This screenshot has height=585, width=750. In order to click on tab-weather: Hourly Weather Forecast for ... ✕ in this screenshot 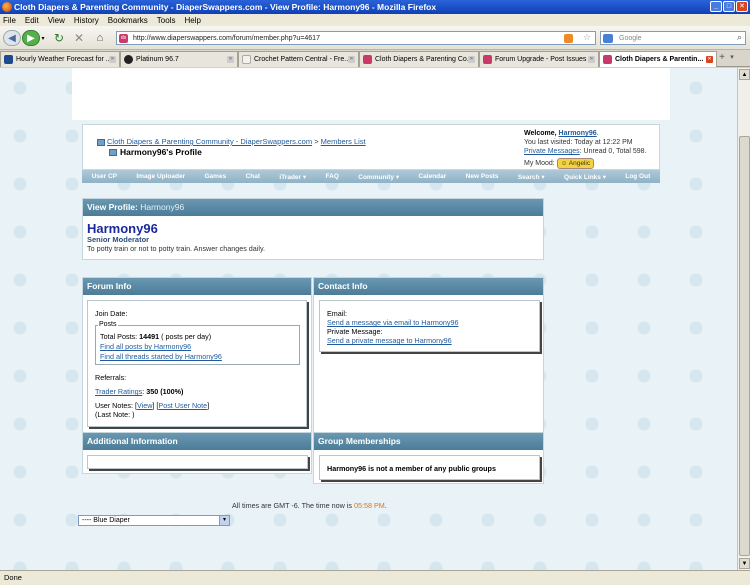, I will do `click(60, 59)`.